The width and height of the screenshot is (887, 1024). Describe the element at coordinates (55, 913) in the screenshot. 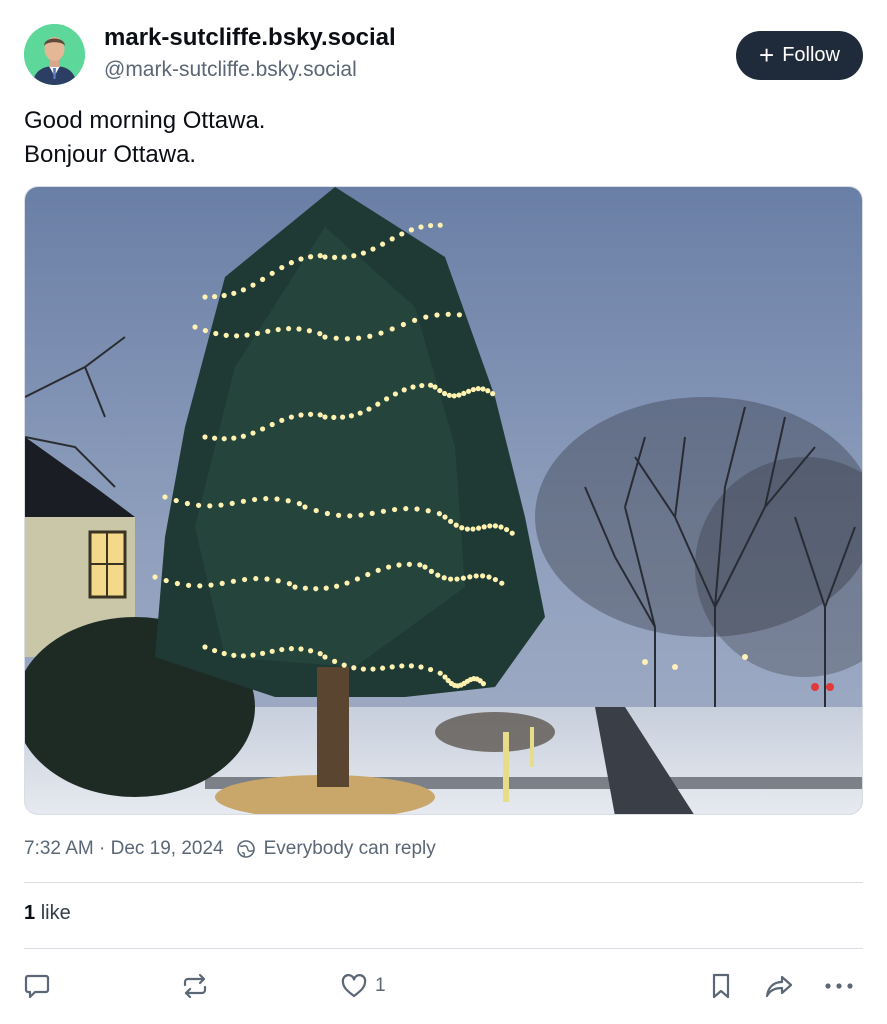

I see `likes-label: like` at that location.